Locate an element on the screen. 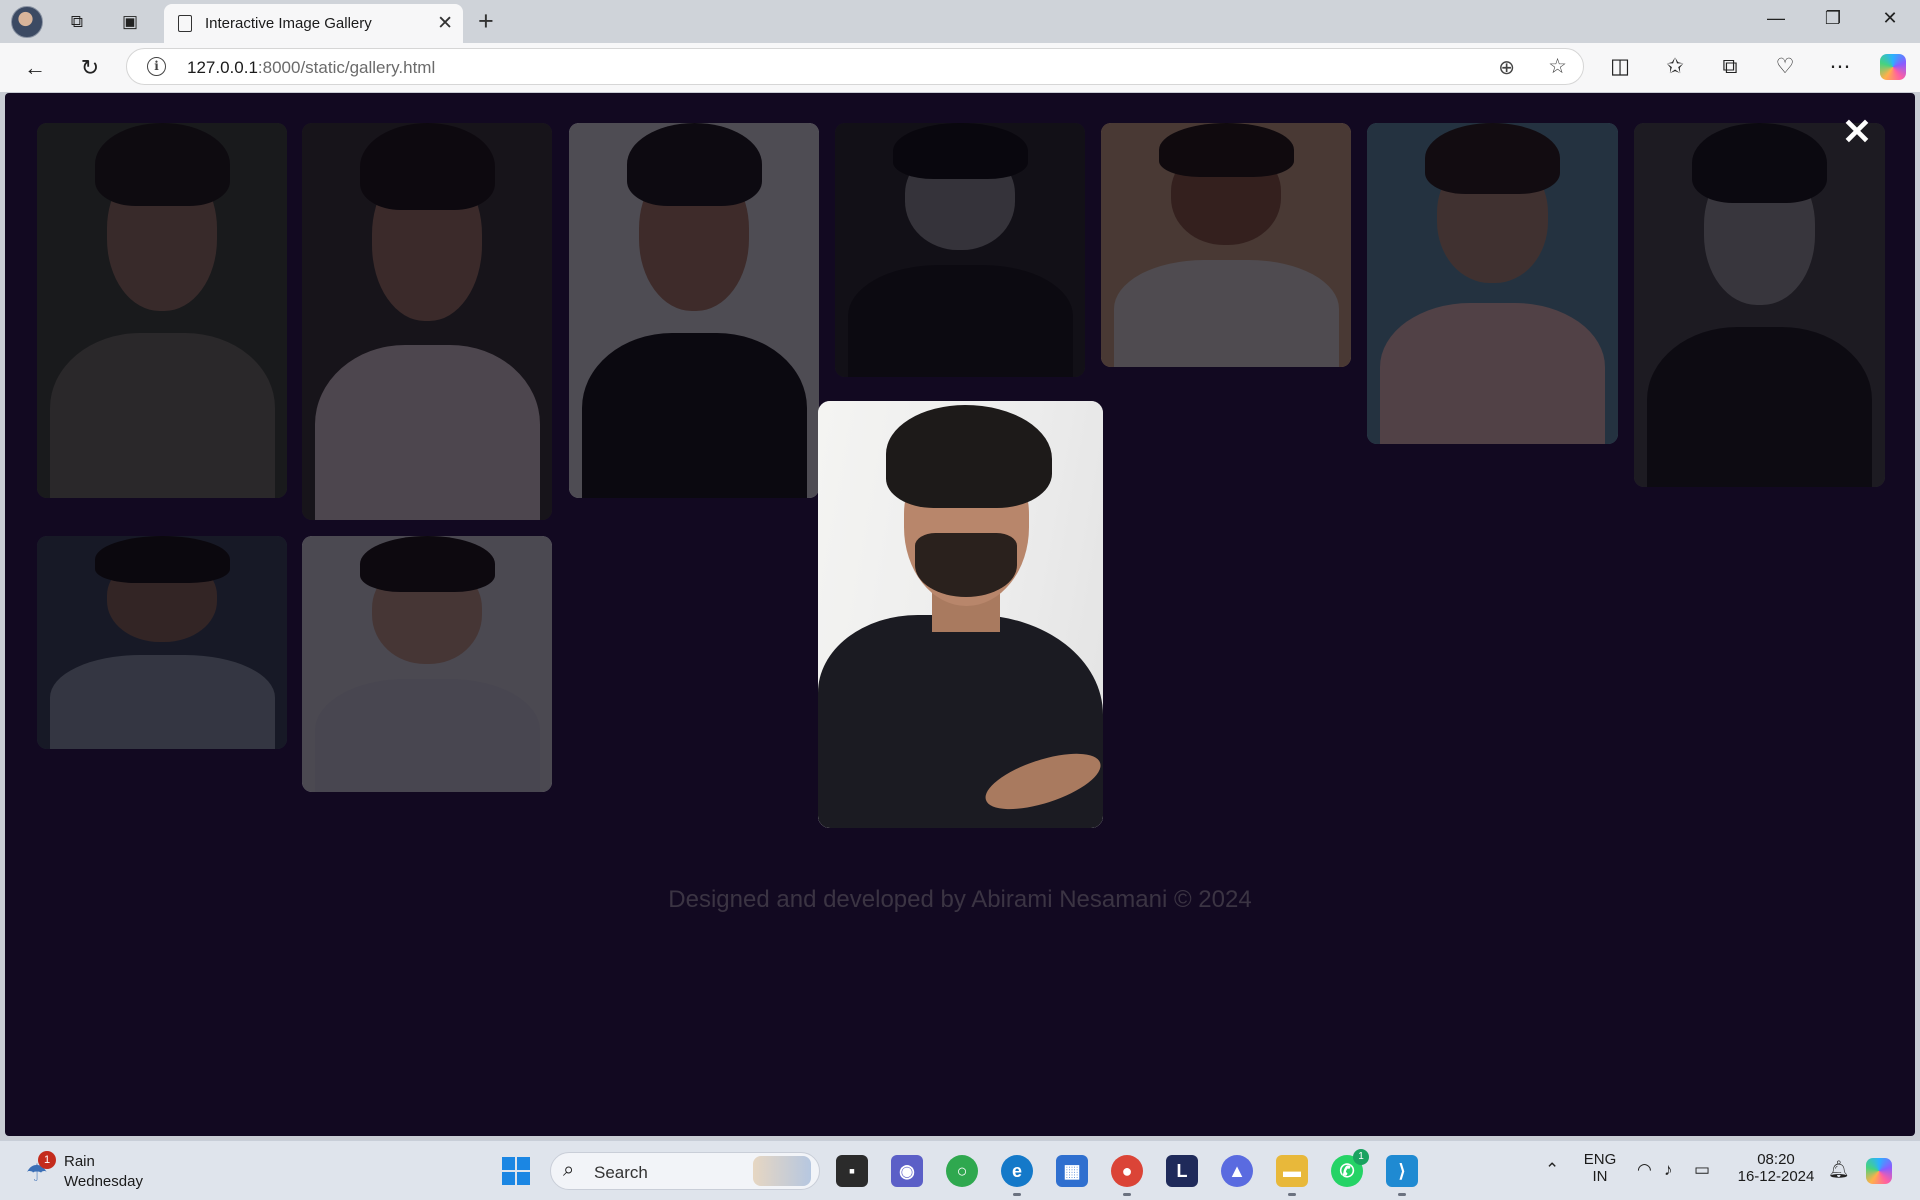 The image size is (1920, 1200). language-indicator: ENG IN is located at coordinates (1600, 1168).